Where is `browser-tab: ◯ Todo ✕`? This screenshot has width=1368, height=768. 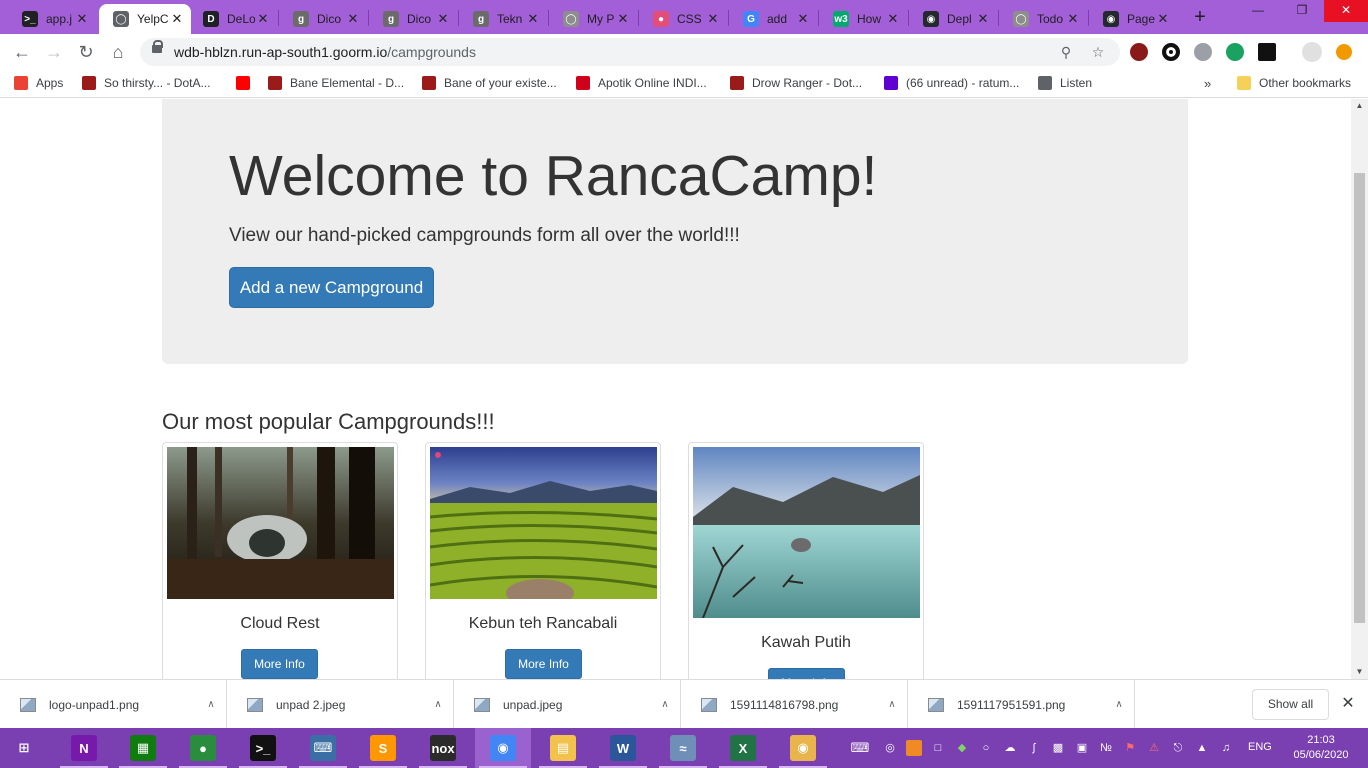
browser-tab: ◯ Todo ✕ is located at coordinates (1043, 19).